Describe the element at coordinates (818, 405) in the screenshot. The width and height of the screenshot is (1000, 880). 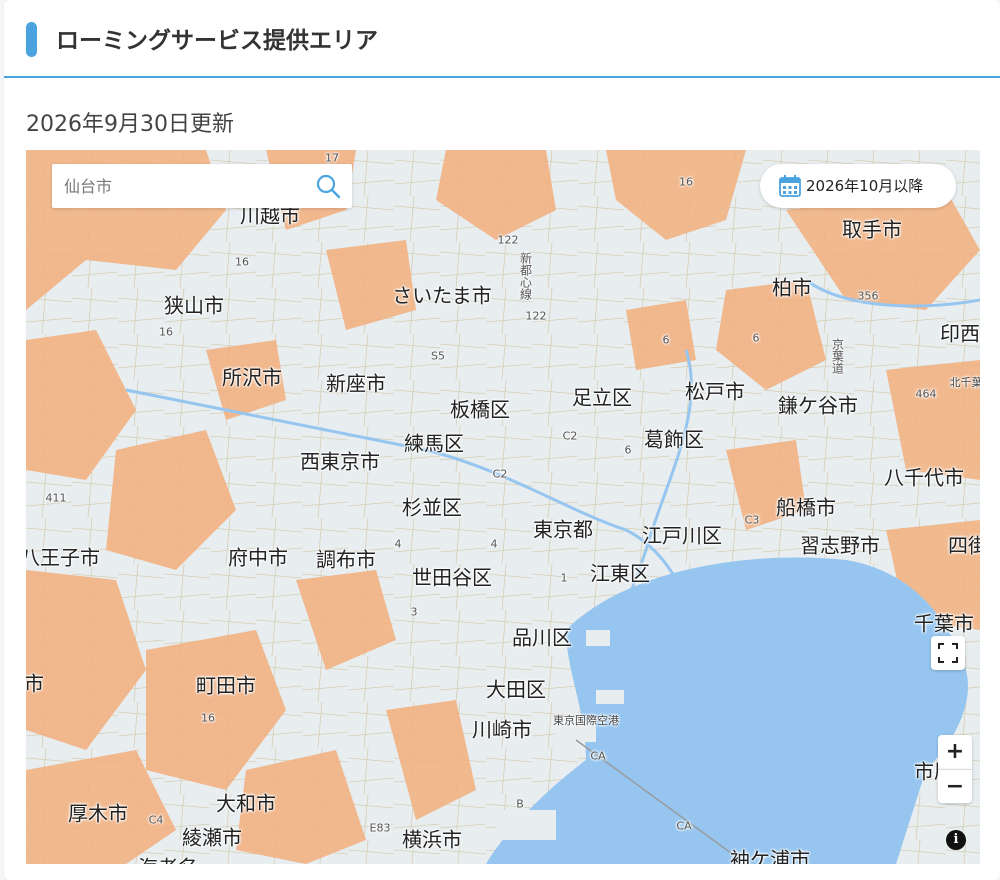
I see `place-label: 鎌ケ谷市` at that location.